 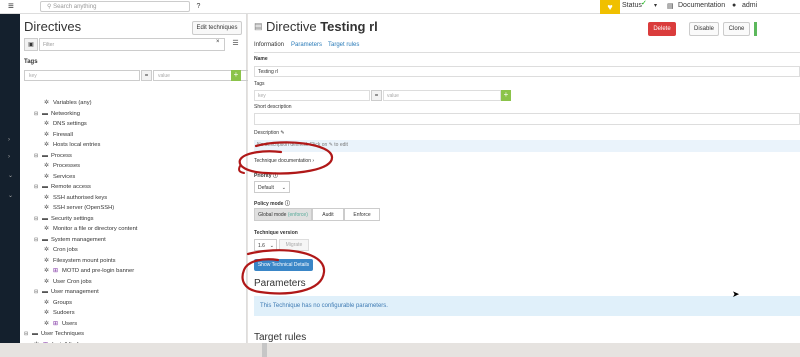 What do you see at coordinates (701, 5) in the screenshot?
I see `documentation-link: Documentation` at bounding box center [701, 5].